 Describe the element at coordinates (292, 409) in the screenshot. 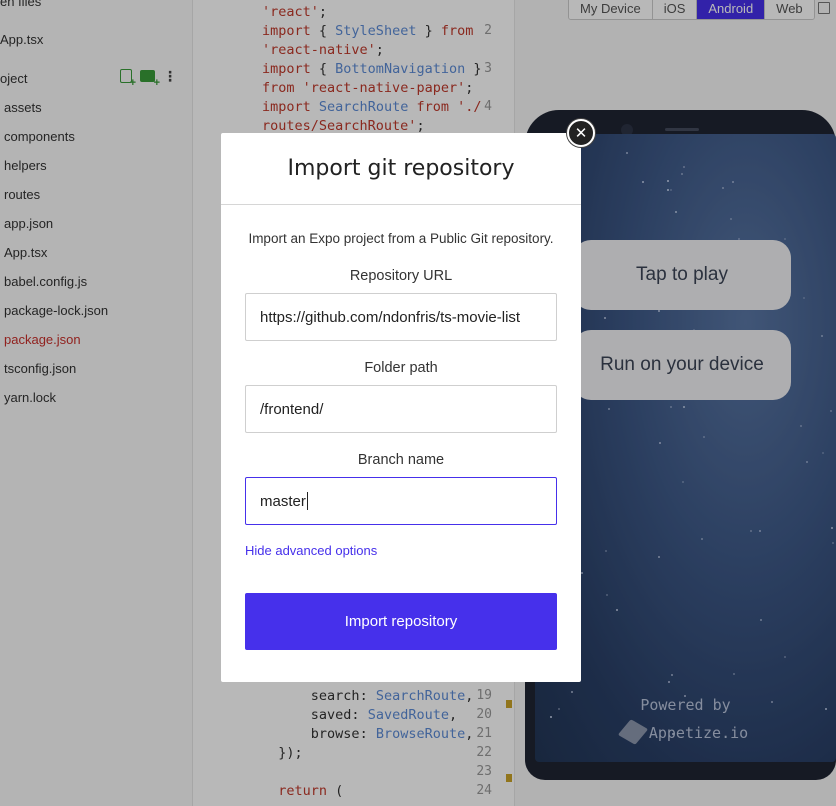

I see `folder-path-value: /frontend/` at that location.